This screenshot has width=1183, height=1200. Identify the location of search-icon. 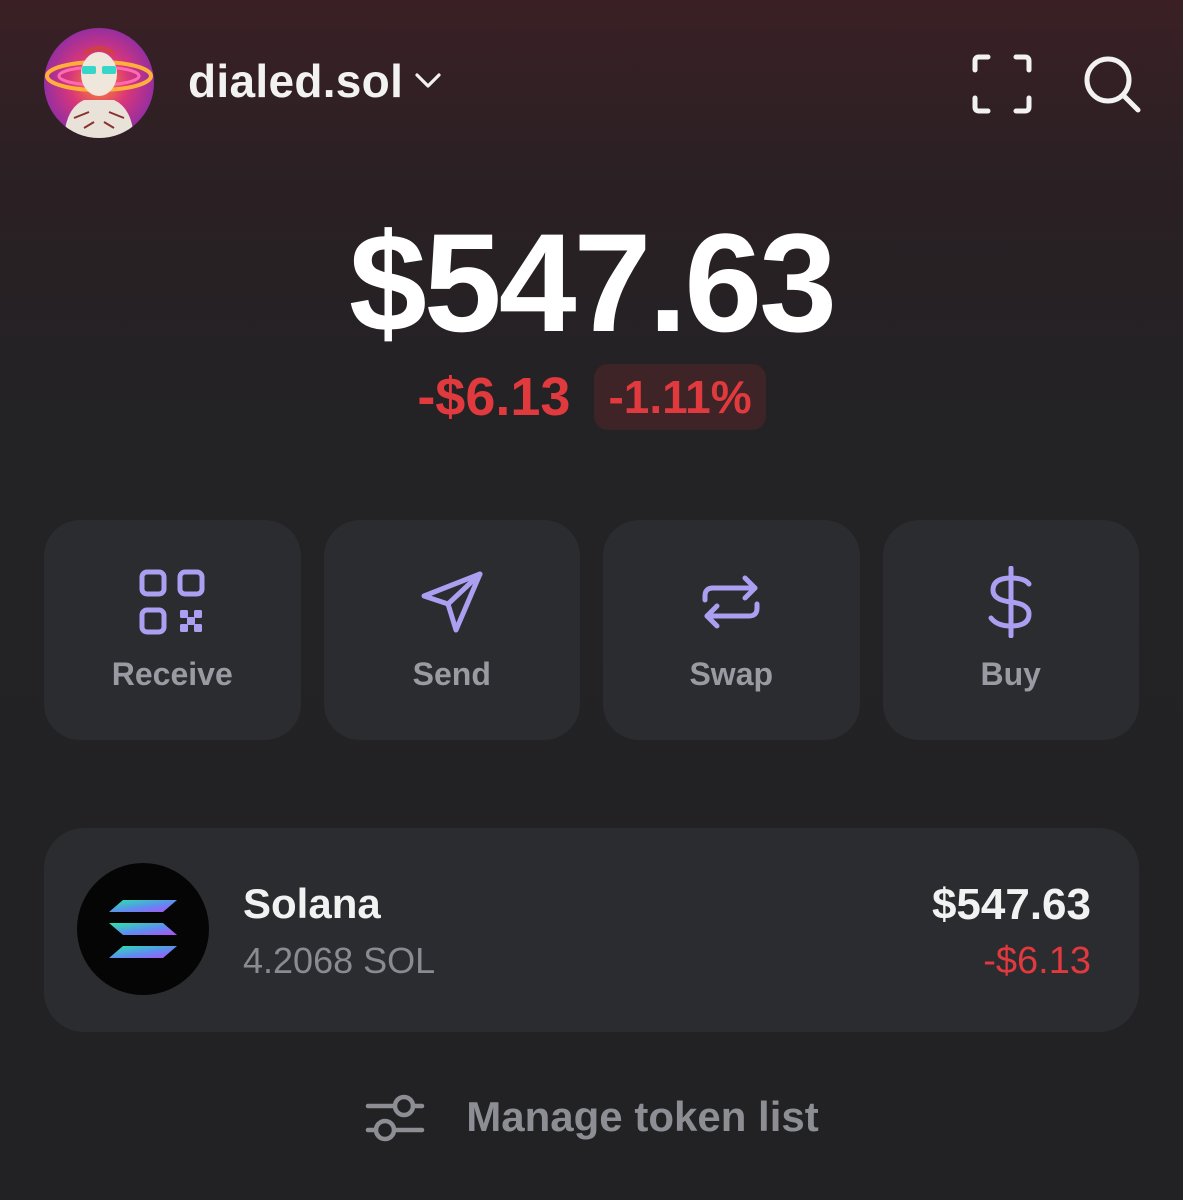
(1112, 84).